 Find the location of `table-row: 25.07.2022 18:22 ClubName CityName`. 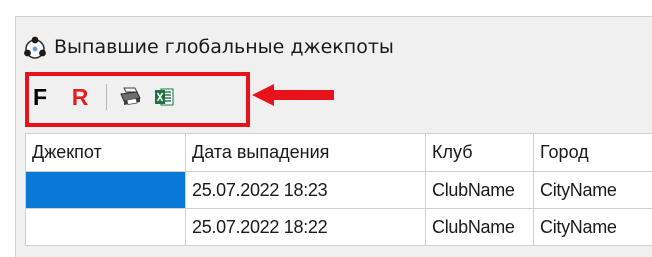

table-row: 25.07.2022 18:22 ClubName CityName is located at coordinates (339, 227).